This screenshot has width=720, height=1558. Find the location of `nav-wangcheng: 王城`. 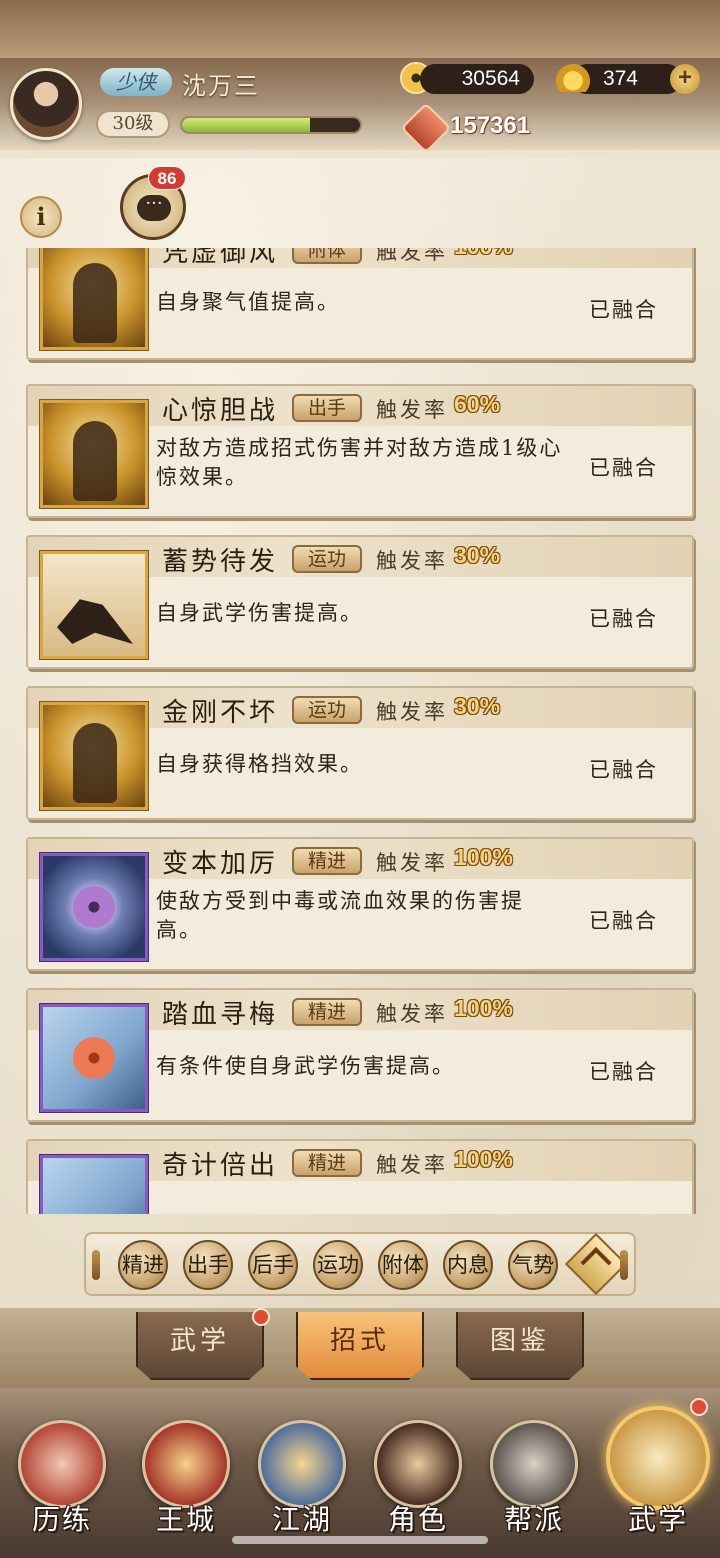

nav-wangcheng: 王城 is located at coordinates (186, 1476).